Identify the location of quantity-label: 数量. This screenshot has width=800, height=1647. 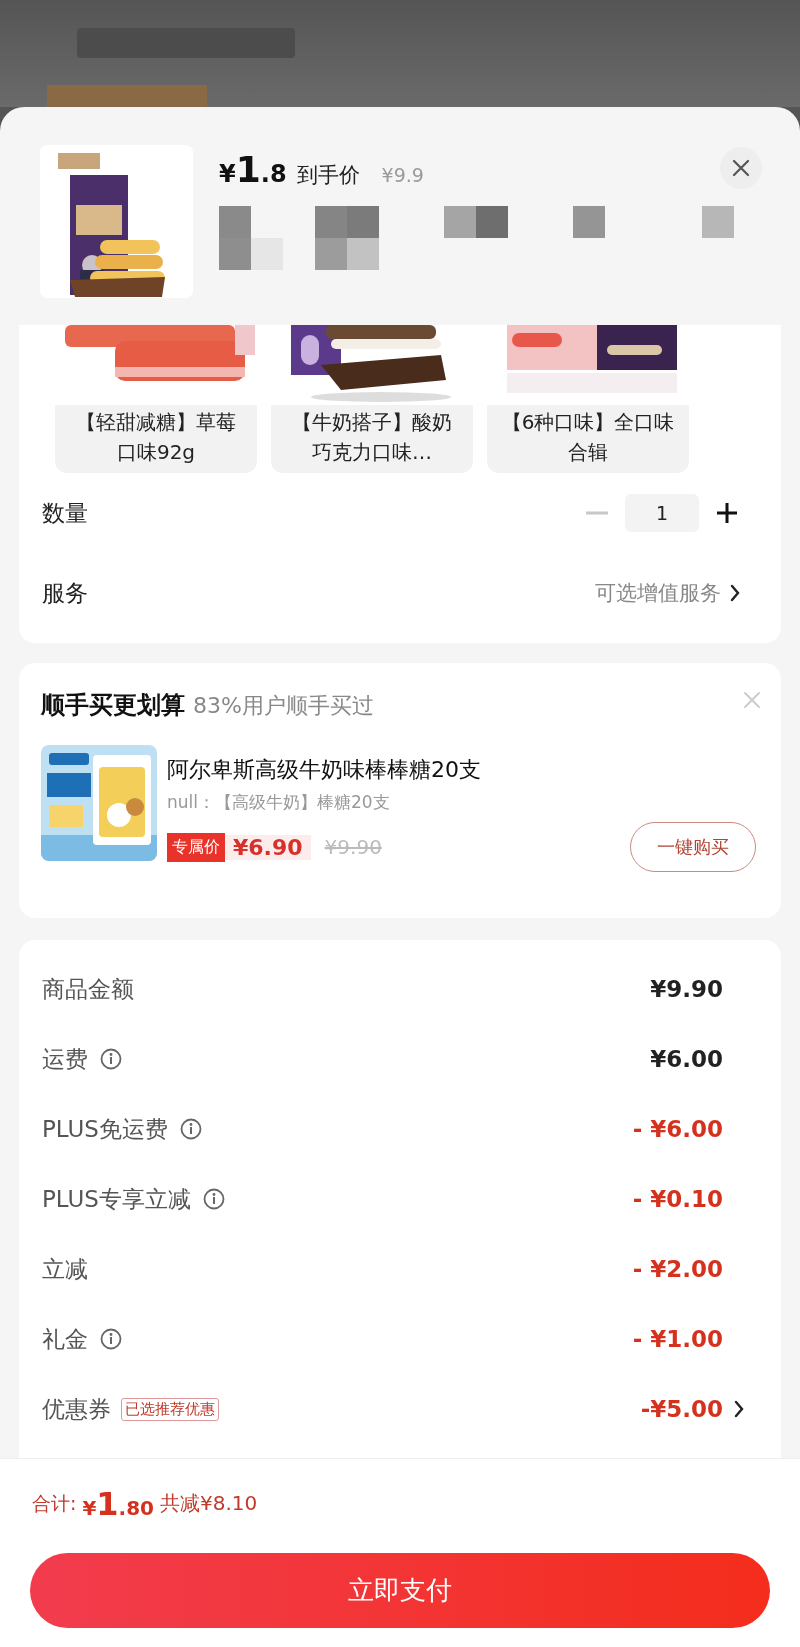
(65, 513).